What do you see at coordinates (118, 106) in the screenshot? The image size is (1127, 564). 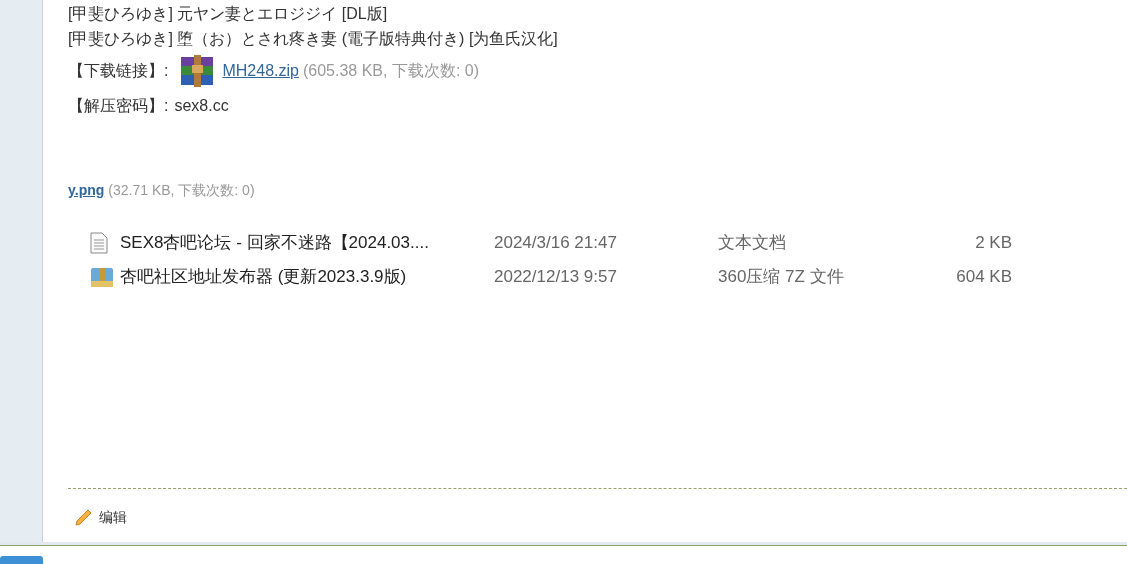 I see `password-label: 【解压密码】:` at bounding box center [118, 106].